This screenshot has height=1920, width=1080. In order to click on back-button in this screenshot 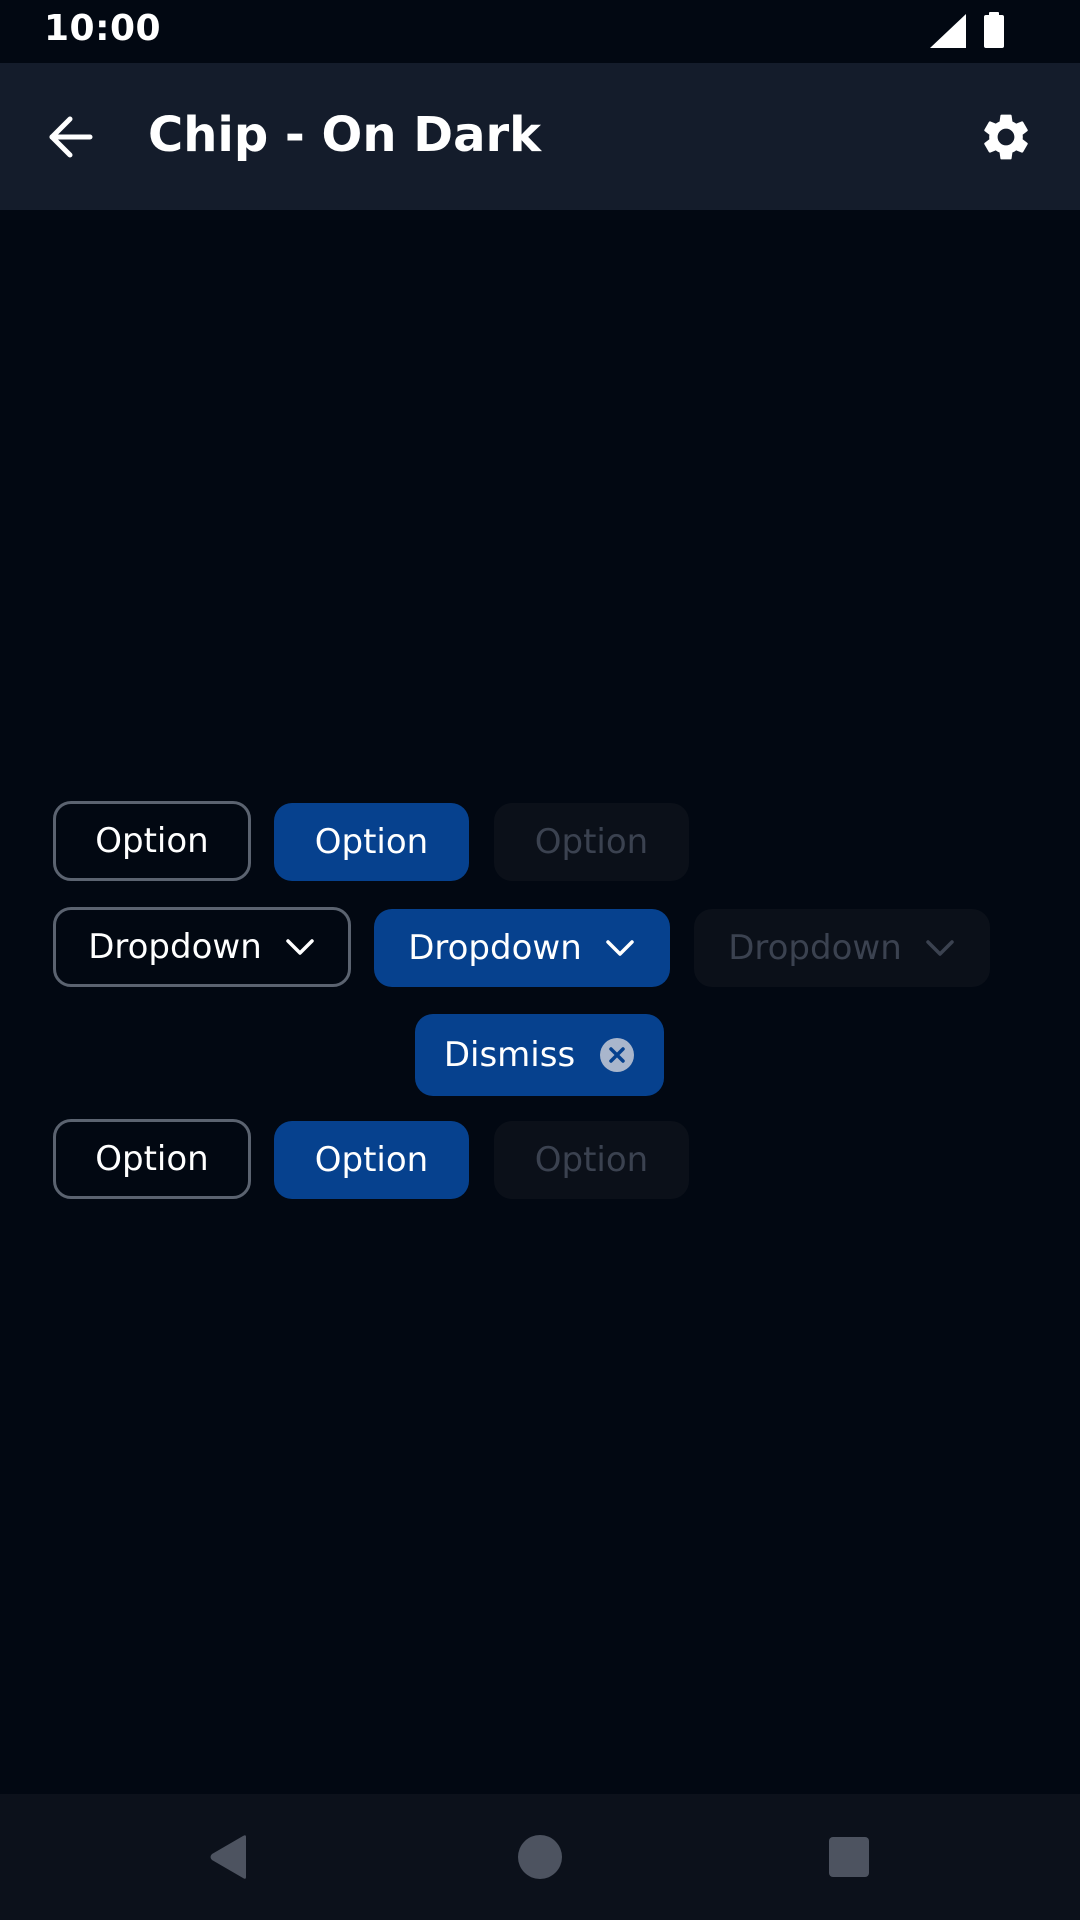, I will do `click(70, 137)`.